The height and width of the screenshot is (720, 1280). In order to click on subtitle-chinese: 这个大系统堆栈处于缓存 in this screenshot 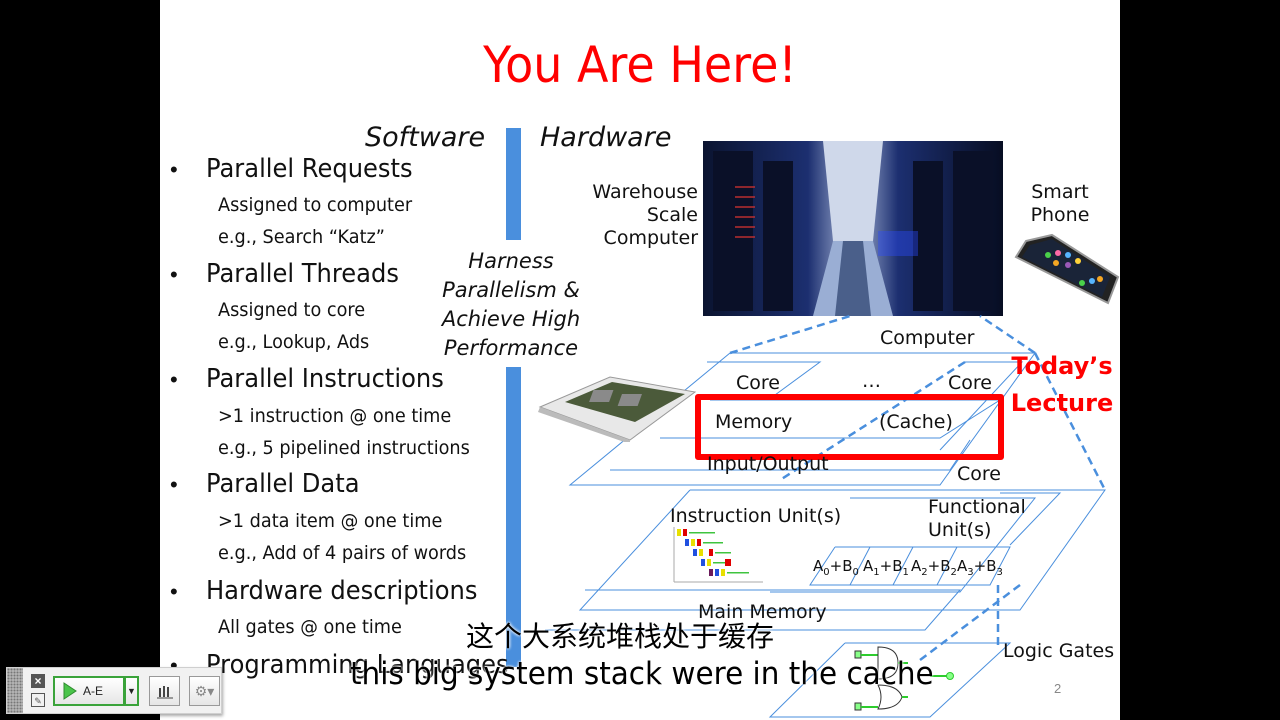, I will do `click(620, 636)`.